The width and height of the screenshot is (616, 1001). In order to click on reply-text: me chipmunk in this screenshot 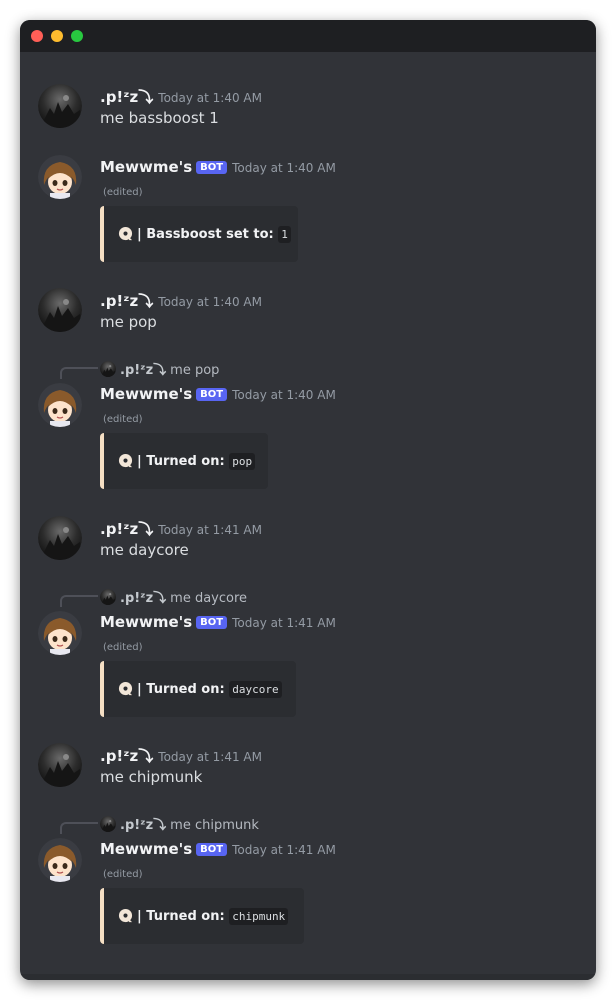, I will do `click(214, 825)`.